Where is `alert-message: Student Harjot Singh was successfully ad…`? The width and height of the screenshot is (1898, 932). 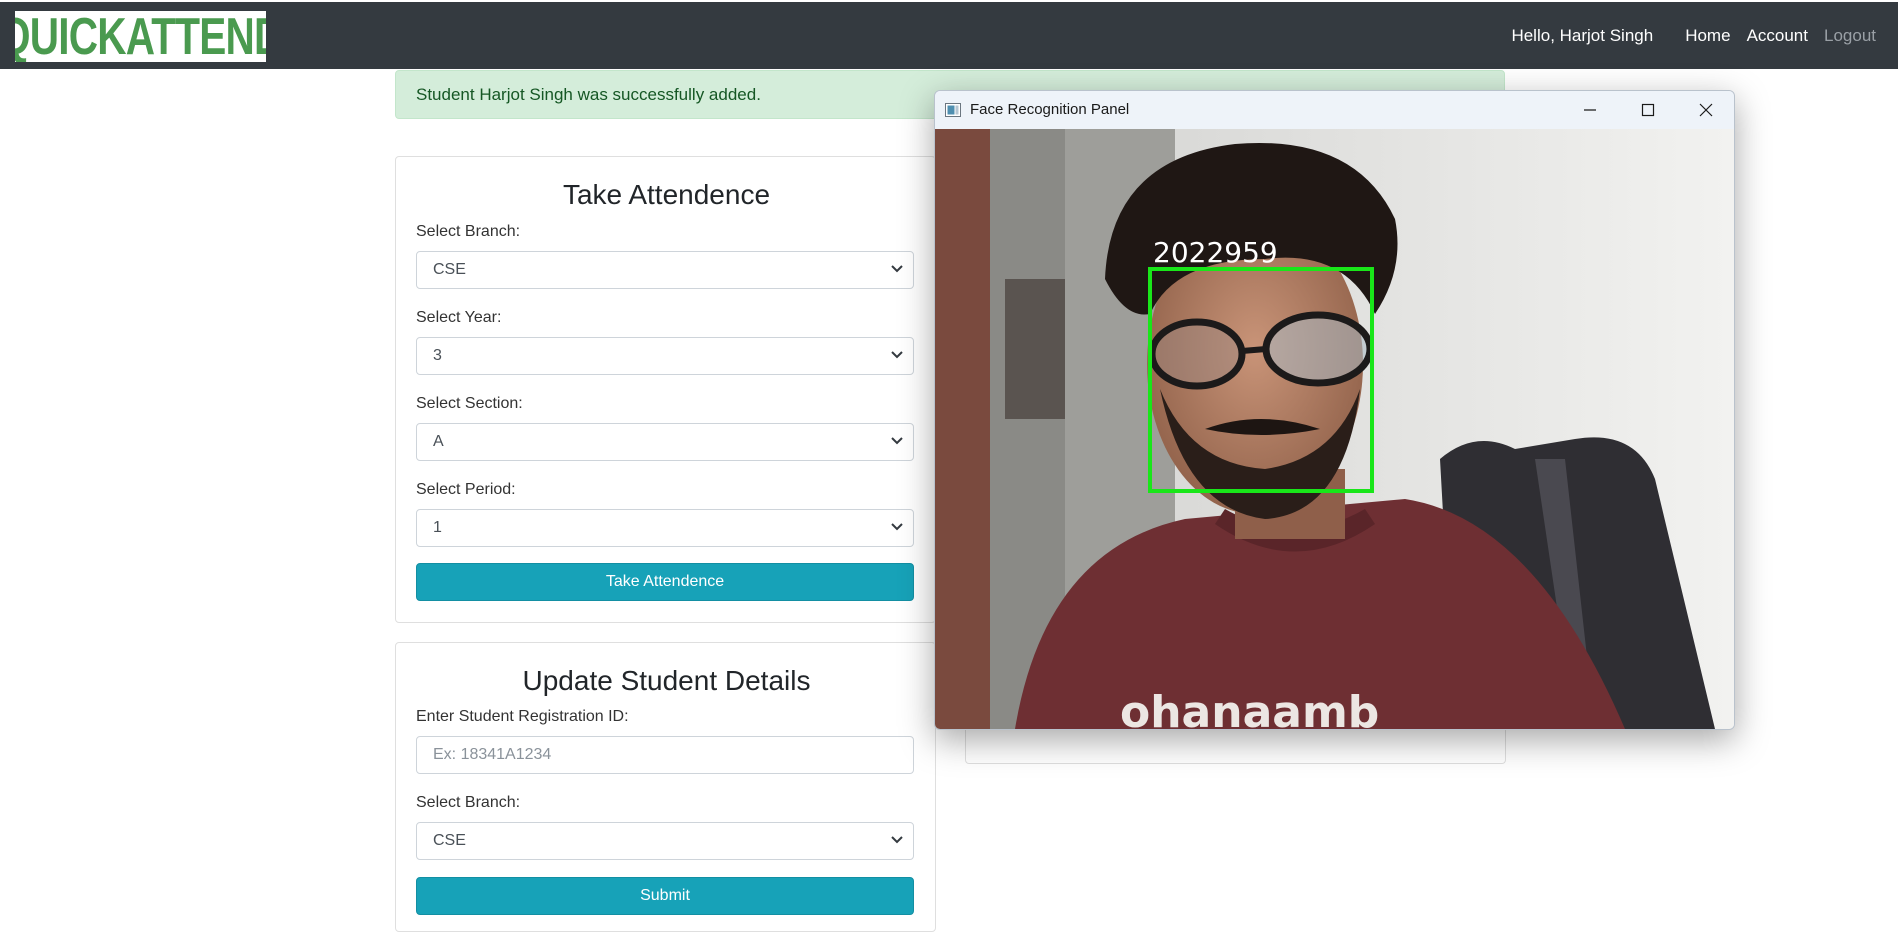
alert-message: Student Harjot Singh was successfully ad… is located at coordinates (588, 94).